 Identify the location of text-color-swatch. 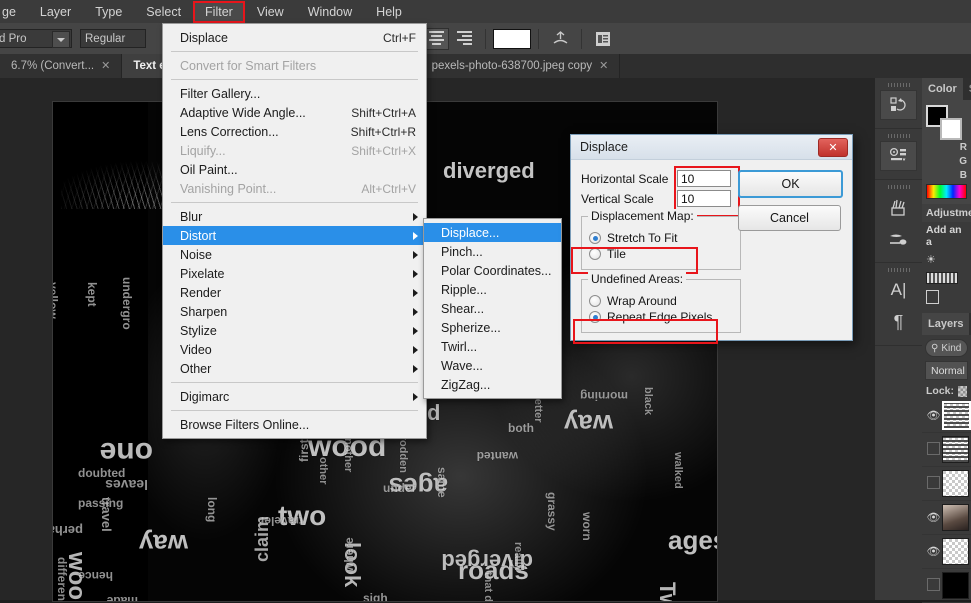
(512, 38).